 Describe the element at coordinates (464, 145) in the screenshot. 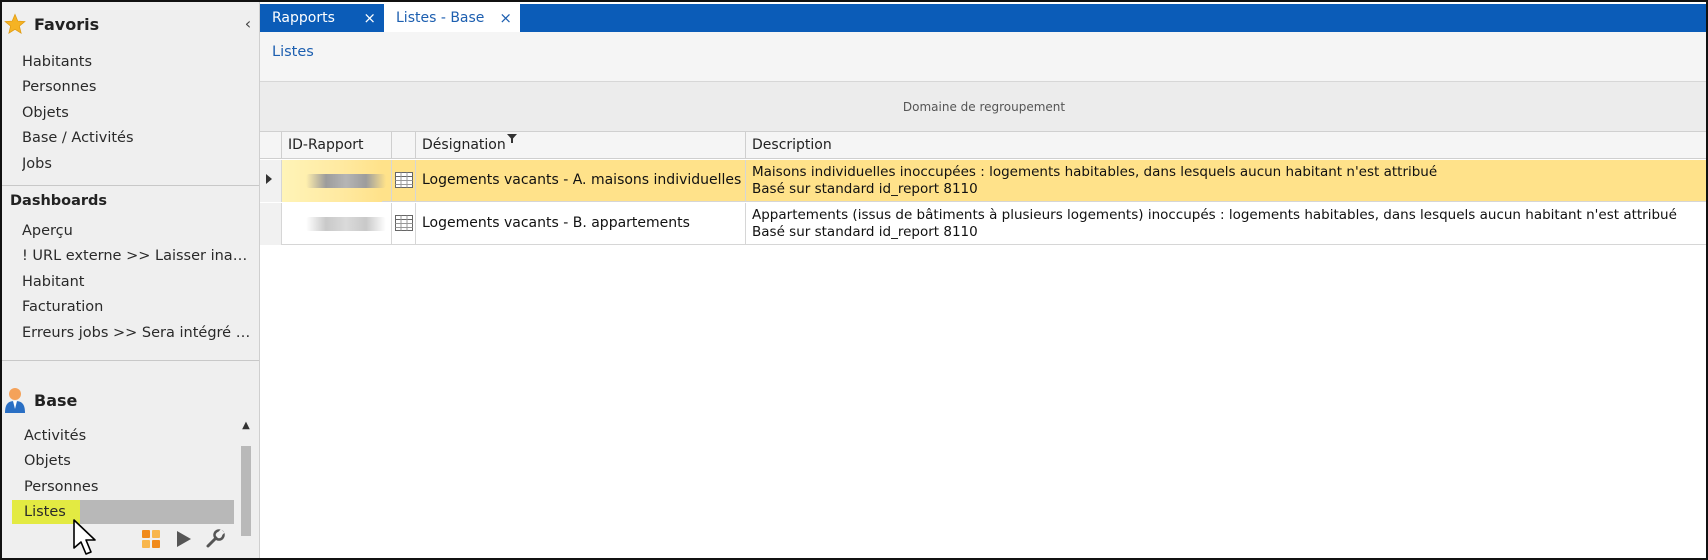

I see `column-label: Désignation` at that location.